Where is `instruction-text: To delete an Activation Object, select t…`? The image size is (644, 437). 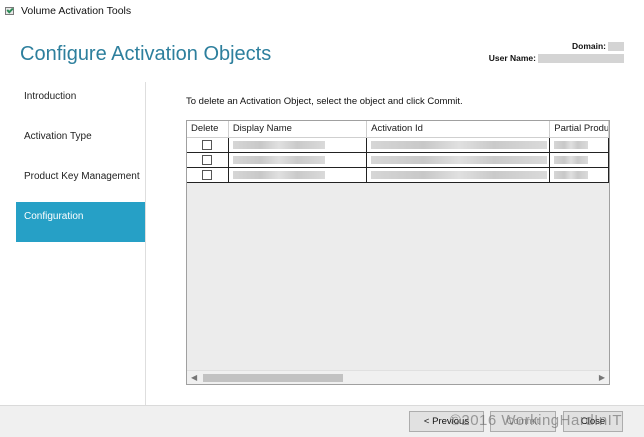
instruction-text: To delete an Activation Object, select t… is located at coordinates (324, 101).